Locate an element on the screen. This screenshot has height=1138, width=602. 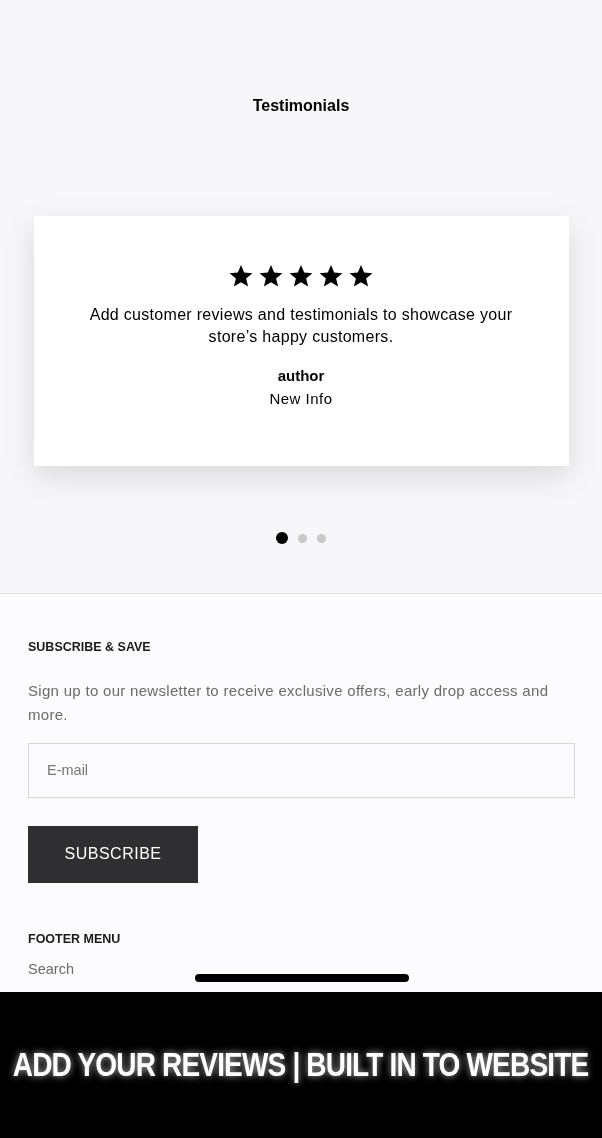
section-title: Testimonials is located at coordinates (301, 106).